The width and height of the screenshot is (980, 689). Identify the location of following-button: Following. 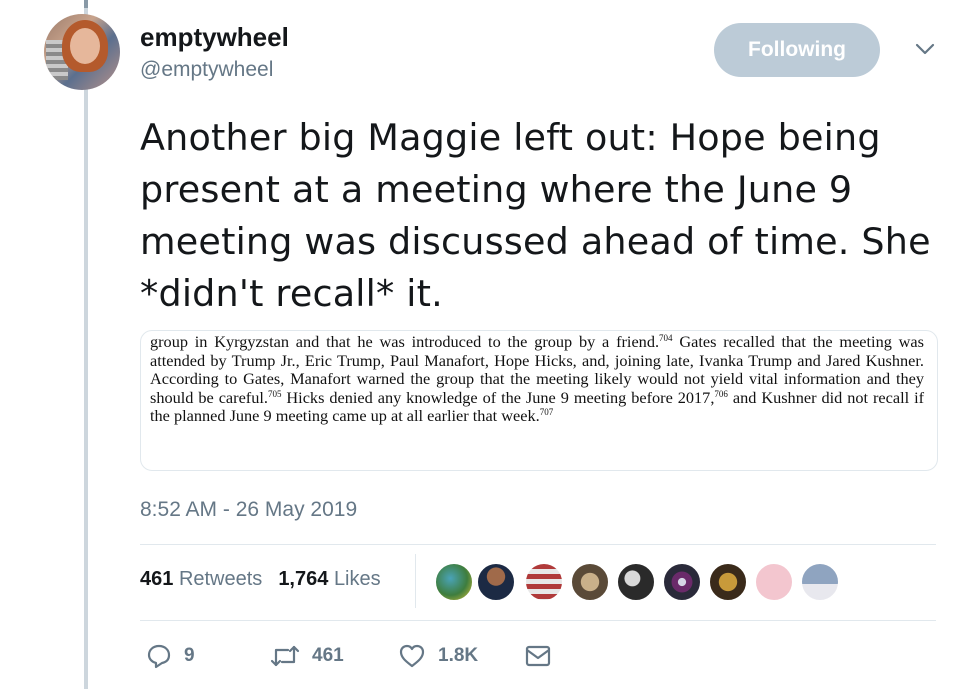
(797, 50).